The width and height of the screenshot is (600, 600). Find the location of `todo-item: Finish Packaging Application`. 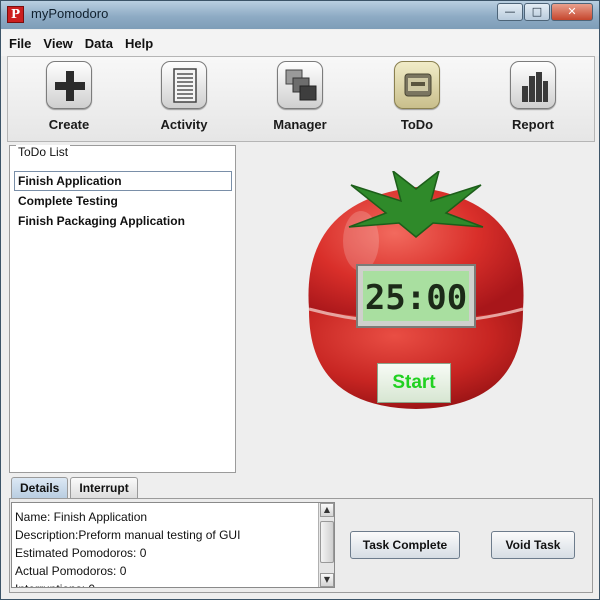

todo-item: Finish Packaging Application is located at coordinates (123, 221).